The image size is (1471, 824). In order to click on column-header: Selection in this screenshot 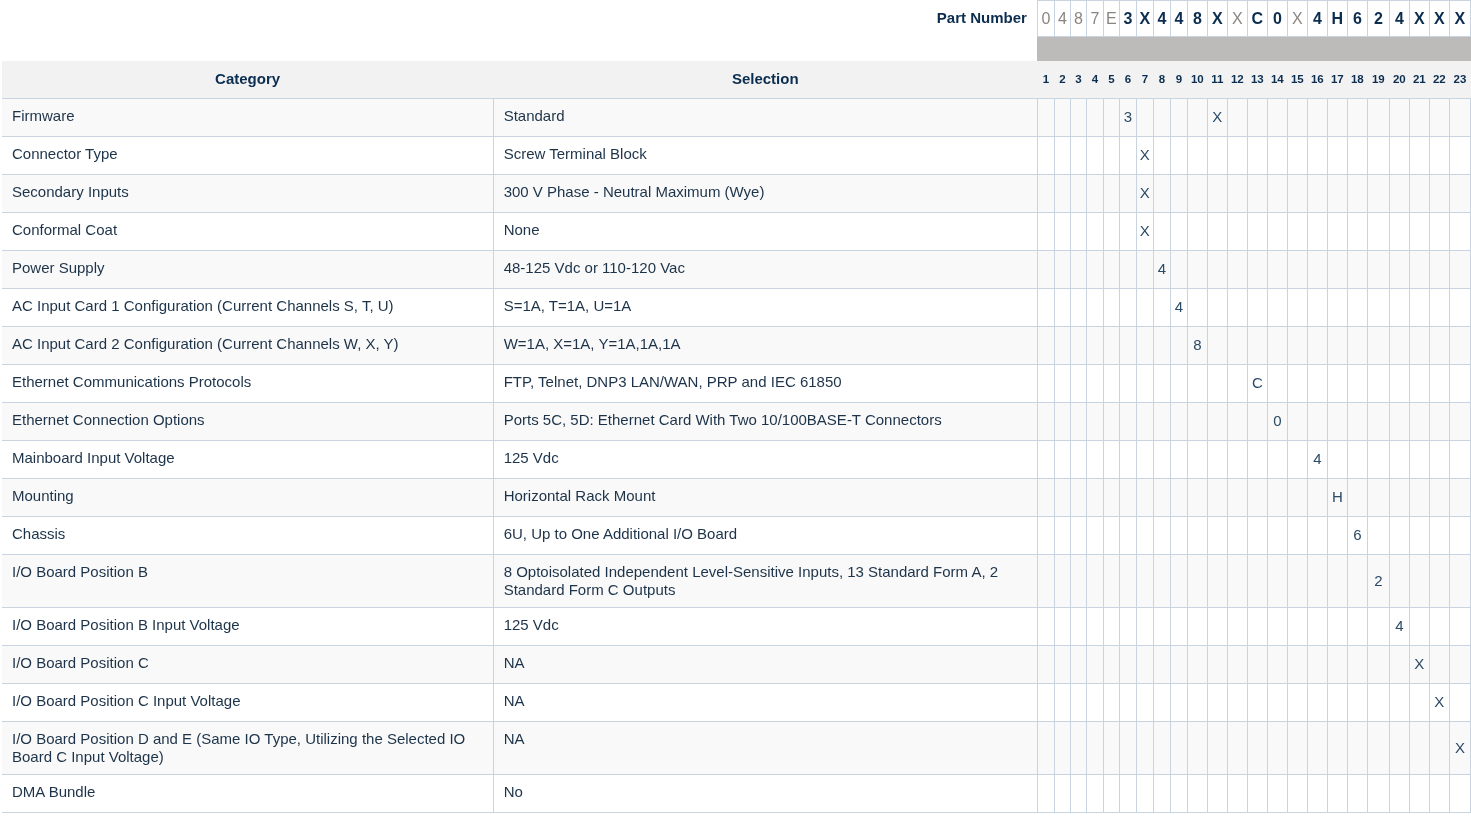, I will do `click(765, 79)`.